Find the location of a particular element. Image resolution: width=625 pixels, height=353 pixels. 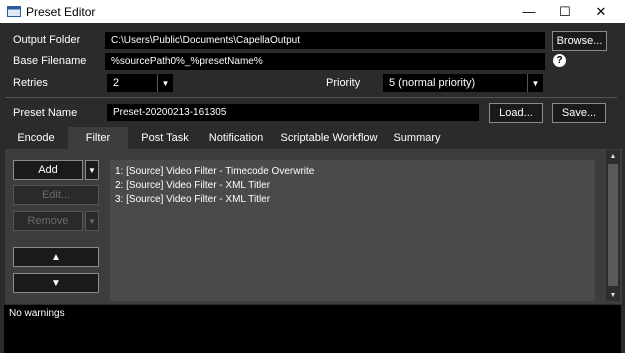

output-folder-label: Output Folder is located at coordinates (47, 40).